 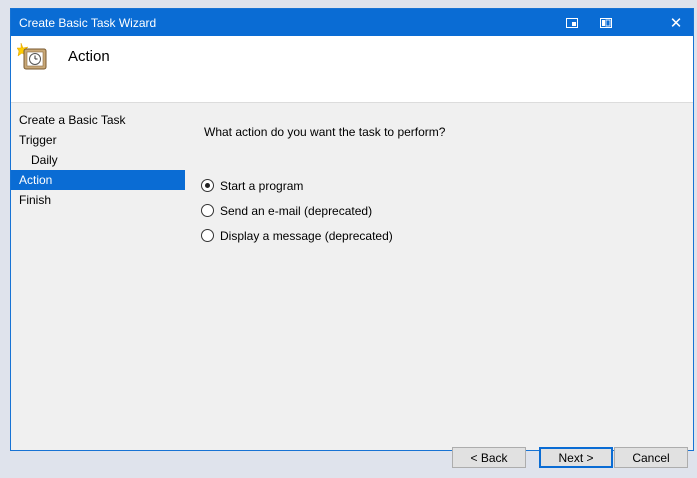 What do you see at coordinates (88, 23) in the screenshot?
I see `window-title: Create Basic Task Wizard` at bounding box center [88, 23].